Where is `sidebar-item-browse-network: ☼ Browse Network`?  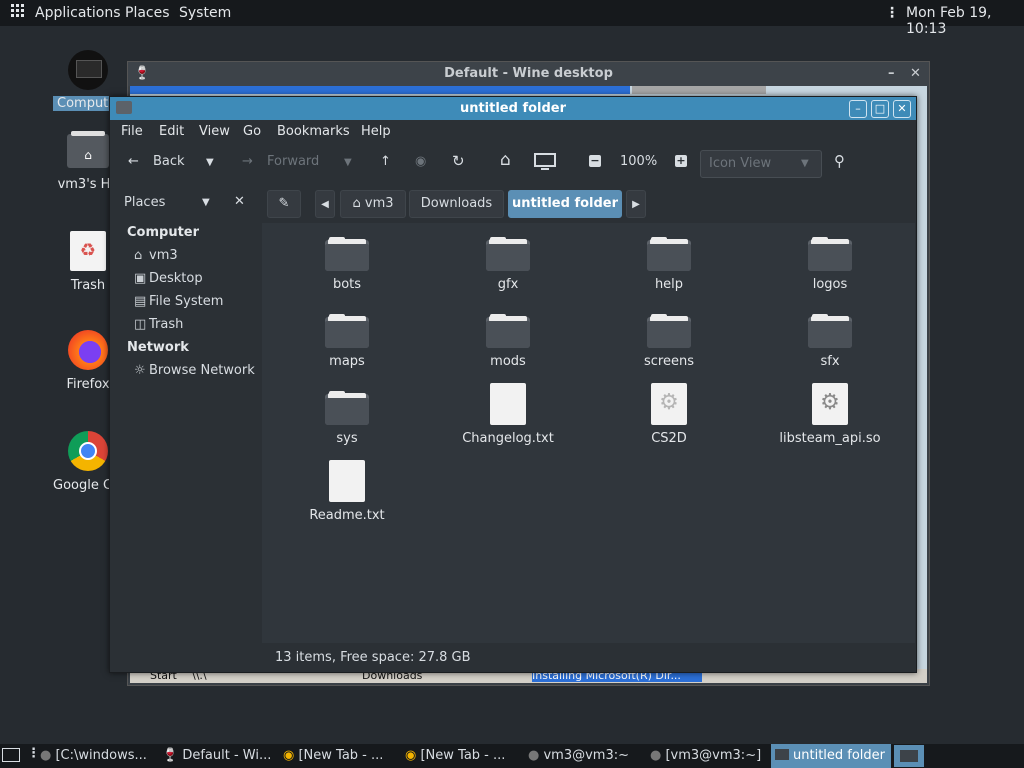 sidebar-item-browse-network: ☼ Browse Network is located at coordinates (194, 370).